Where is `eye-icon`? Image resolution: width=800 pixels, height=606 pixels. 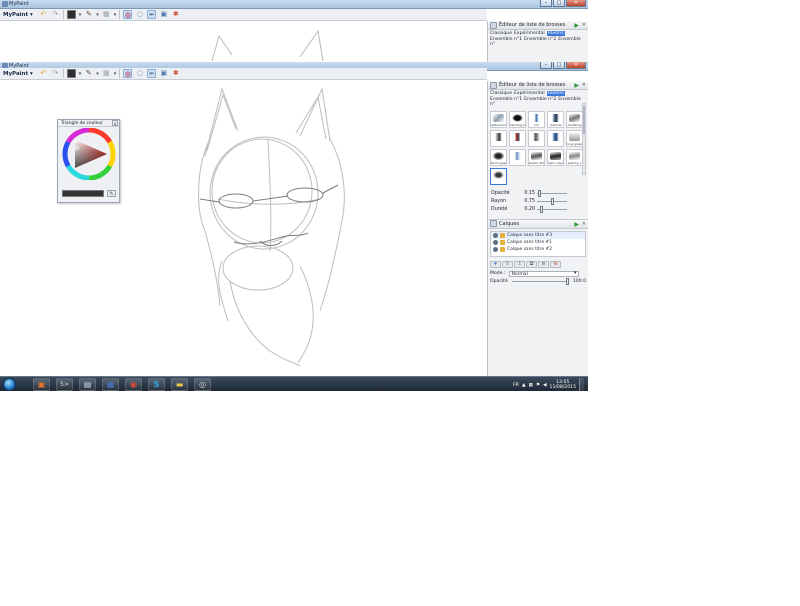
eye-icon is located at coordinates (495, 249).